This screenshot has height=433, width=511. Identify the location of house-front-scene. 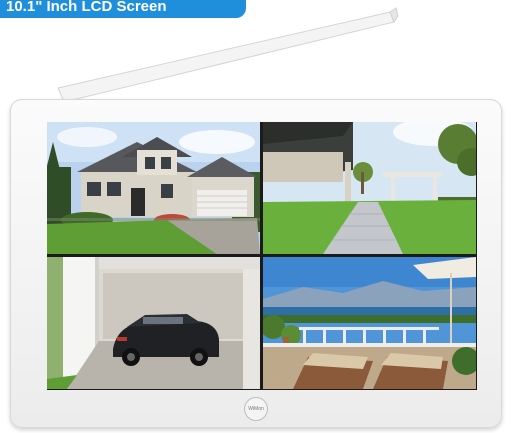
(153, 188).